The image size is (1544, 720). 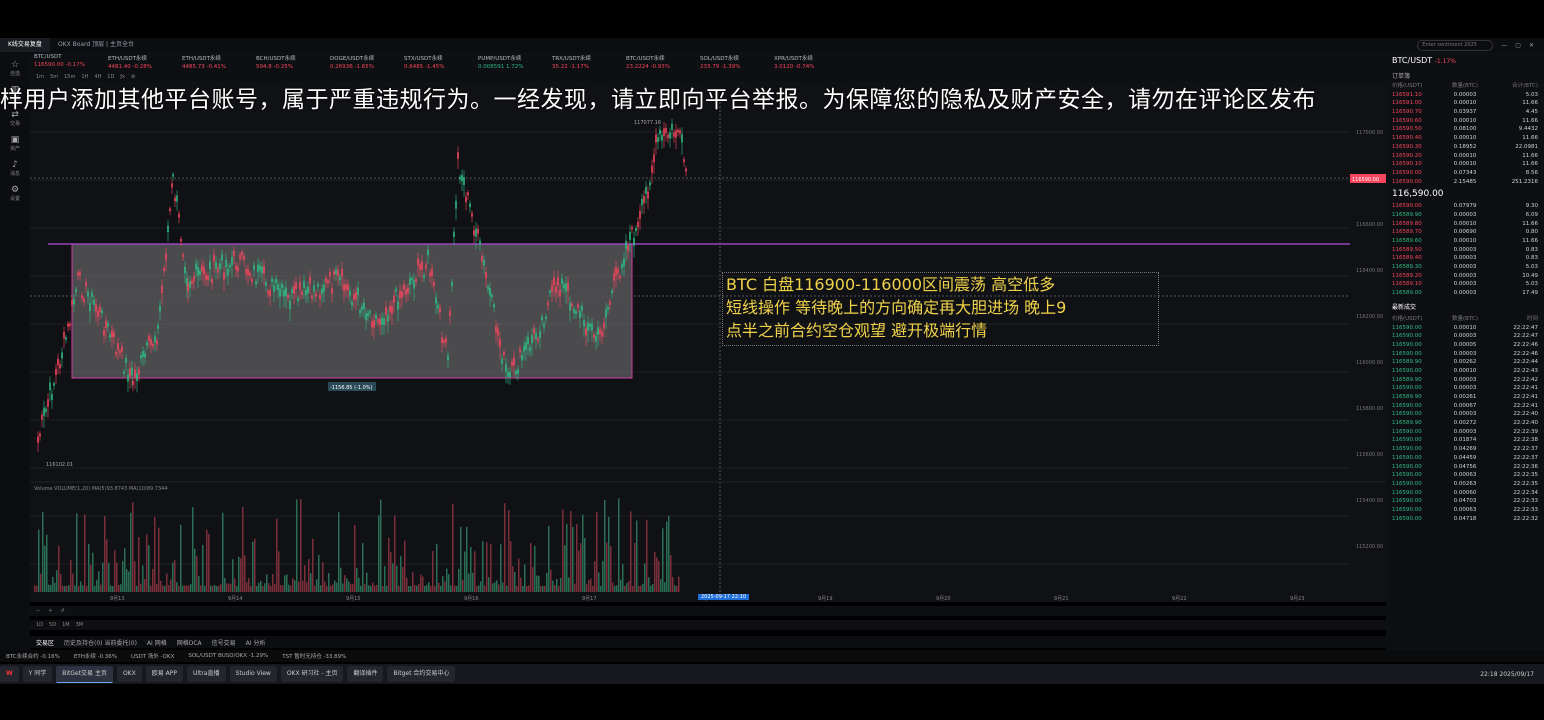 What do you see at coordinates (365, 673) in the screenshot?
I see `taskbar-item: 翻译插件` at bounding box center [365, 673].